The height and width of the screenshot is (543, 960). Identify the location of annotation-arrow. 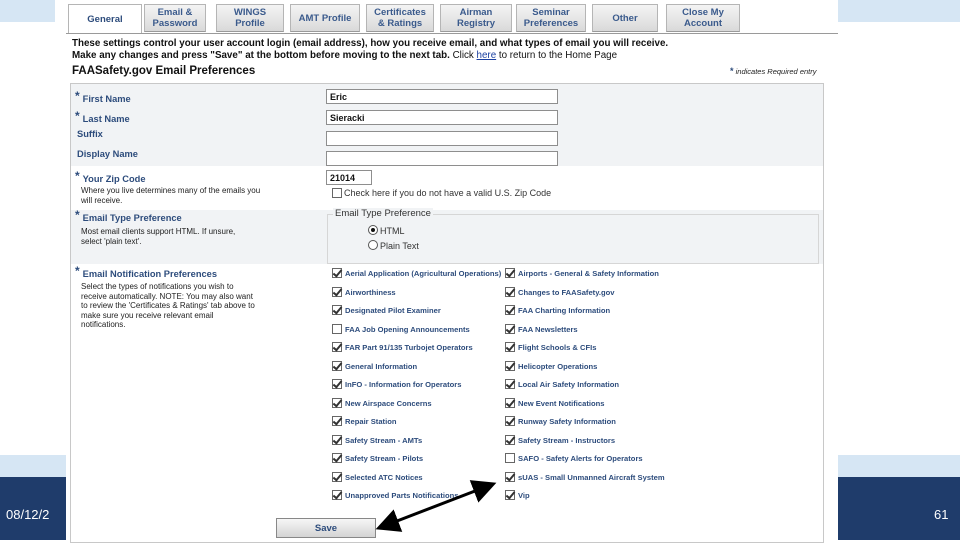
(436, 506).